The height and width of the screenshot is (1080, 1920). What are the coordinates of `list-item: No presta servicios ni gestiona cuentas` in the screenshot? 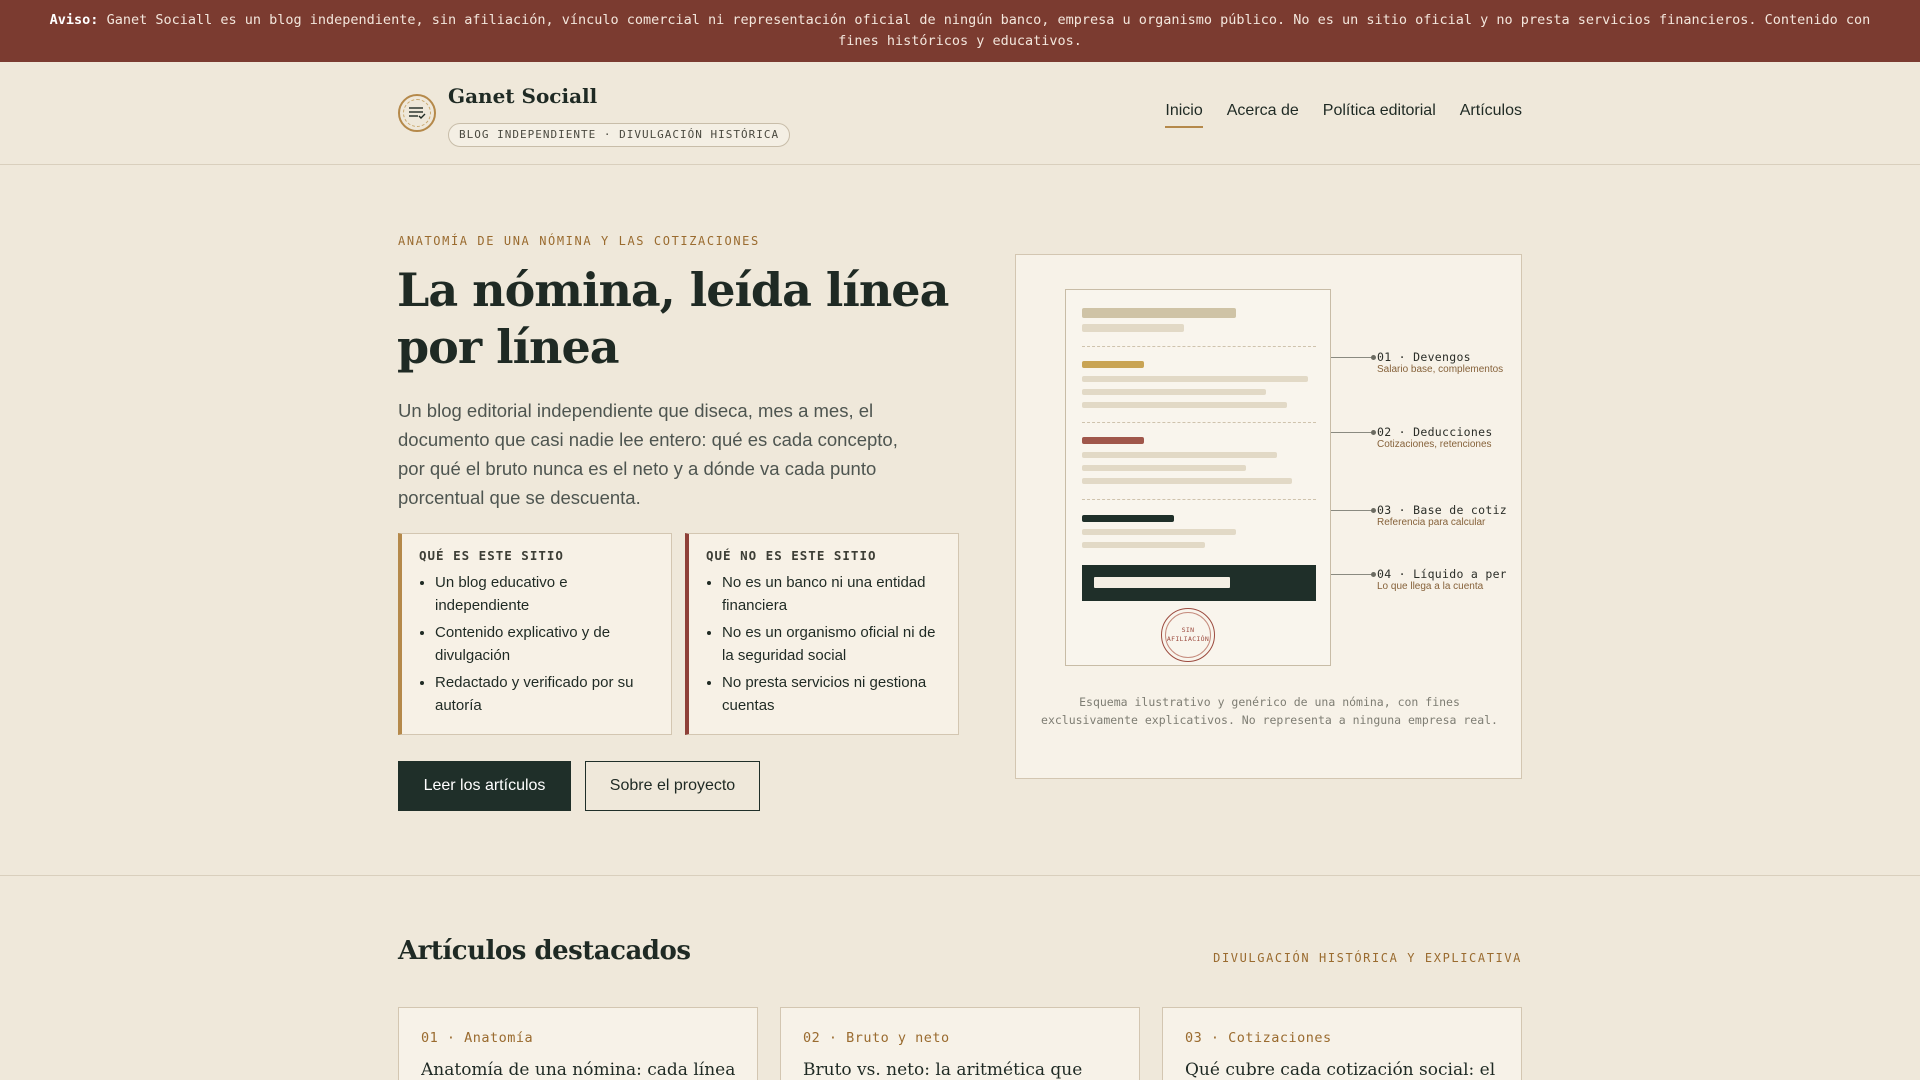 It's located at (832, 694).